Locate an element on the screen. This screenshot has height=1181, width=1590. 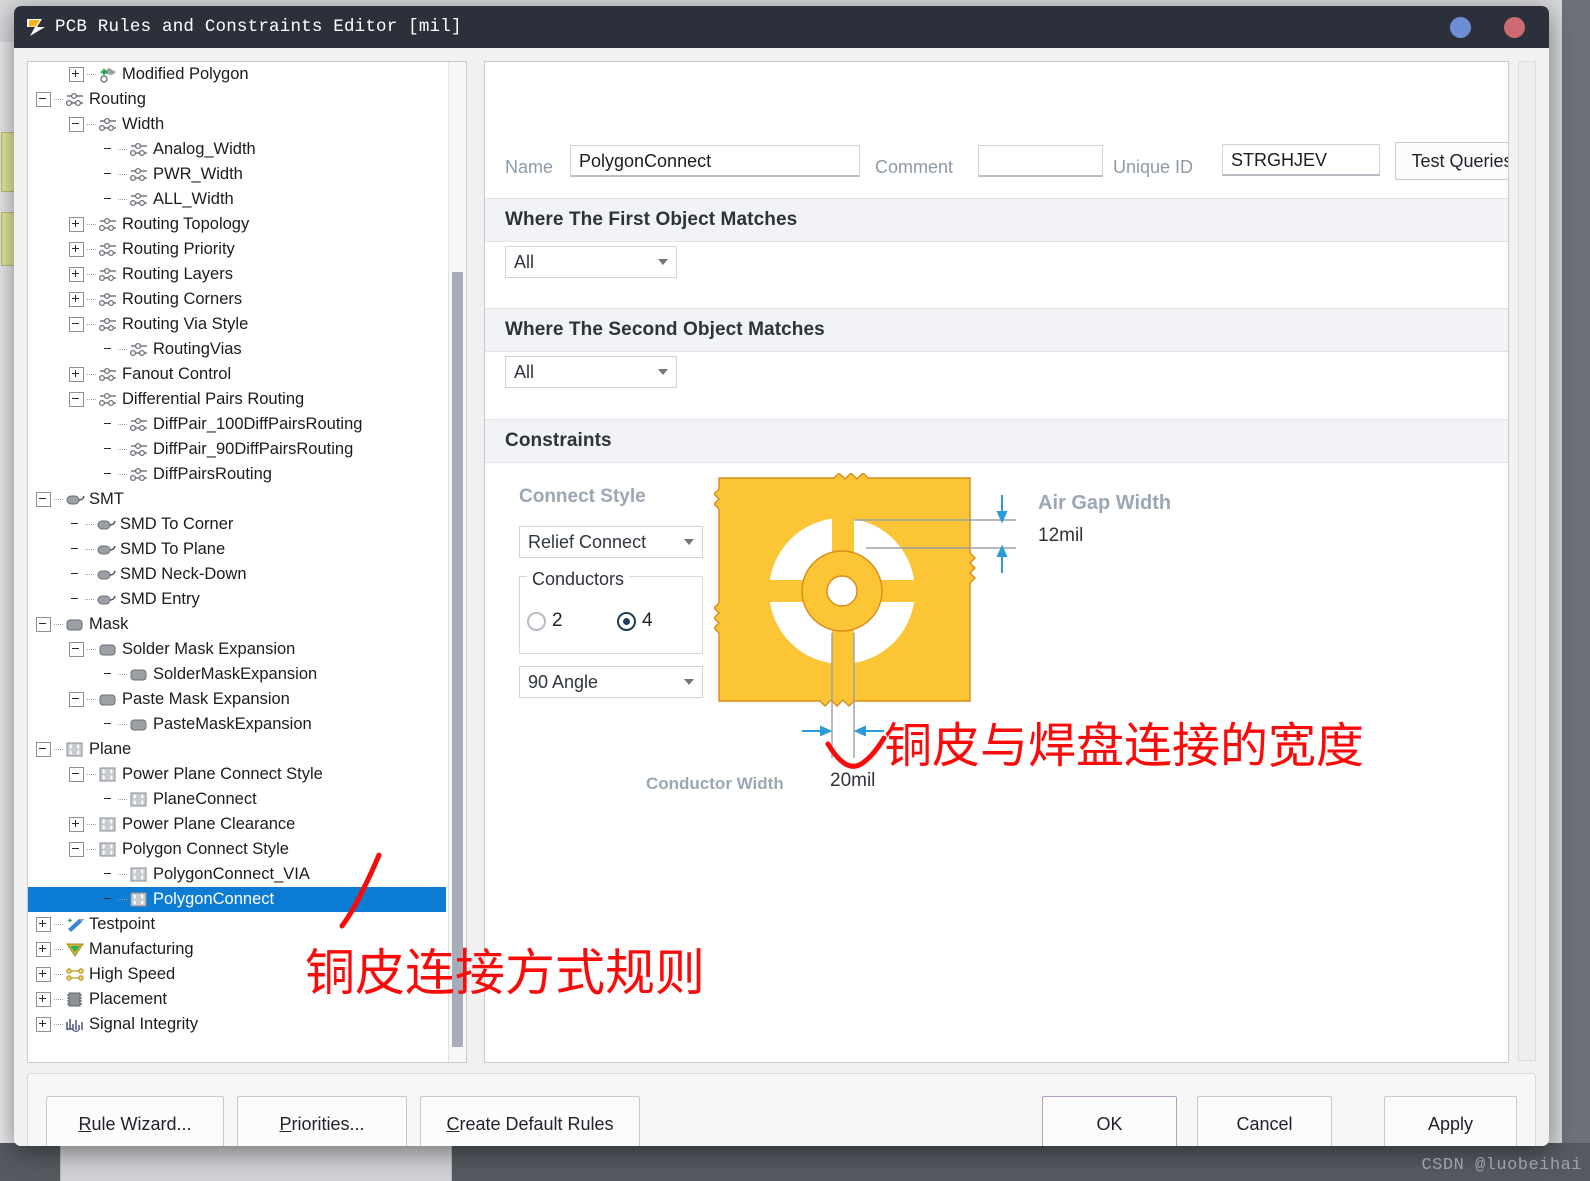
second-object-scope-select: All is located at coordinates (591, 372).